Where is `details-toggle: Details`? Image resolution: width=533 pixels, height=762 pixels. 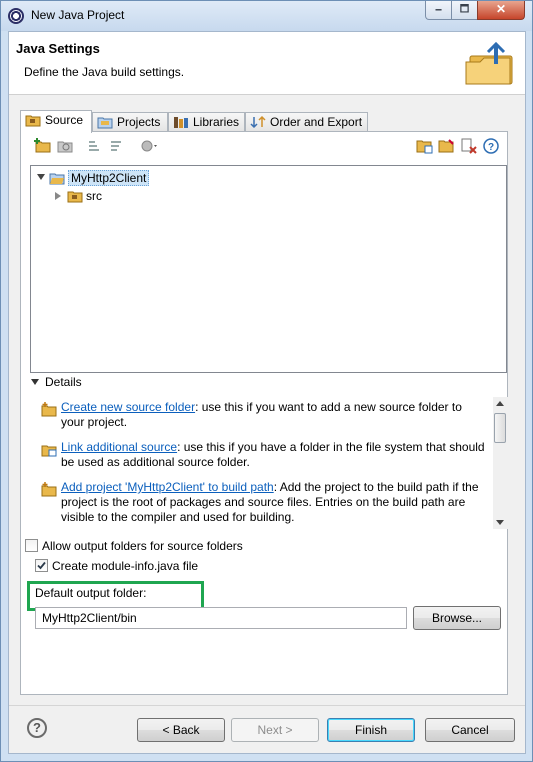 details-toggle: Details is located at coordinates (56, 382).